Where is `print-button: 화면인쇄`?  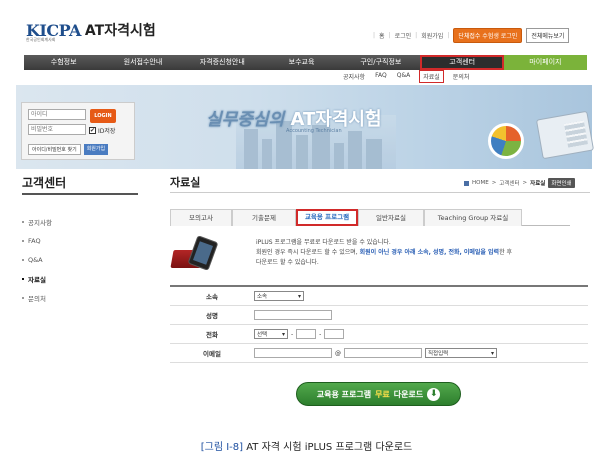 print-button: 화면인쇄 is located at coordinates (561, 183).